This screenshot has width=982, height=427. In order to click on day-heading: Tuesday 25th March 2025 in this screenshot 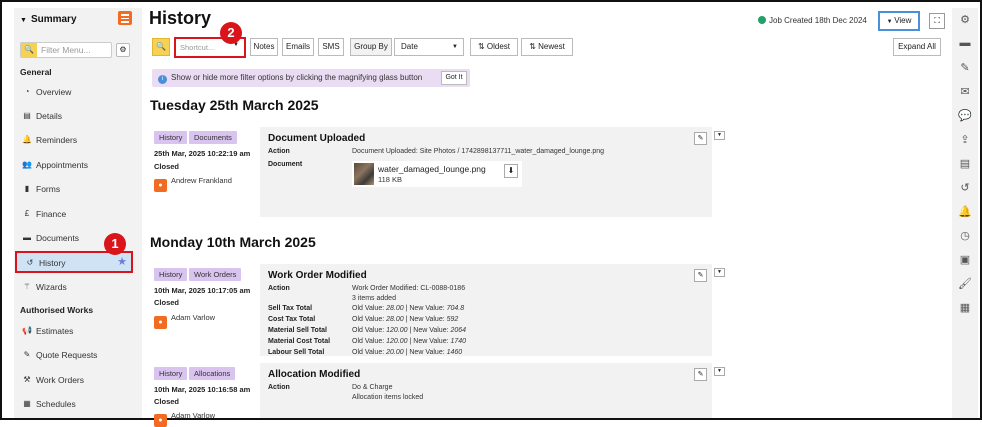, I will do `click(234, 105)`.